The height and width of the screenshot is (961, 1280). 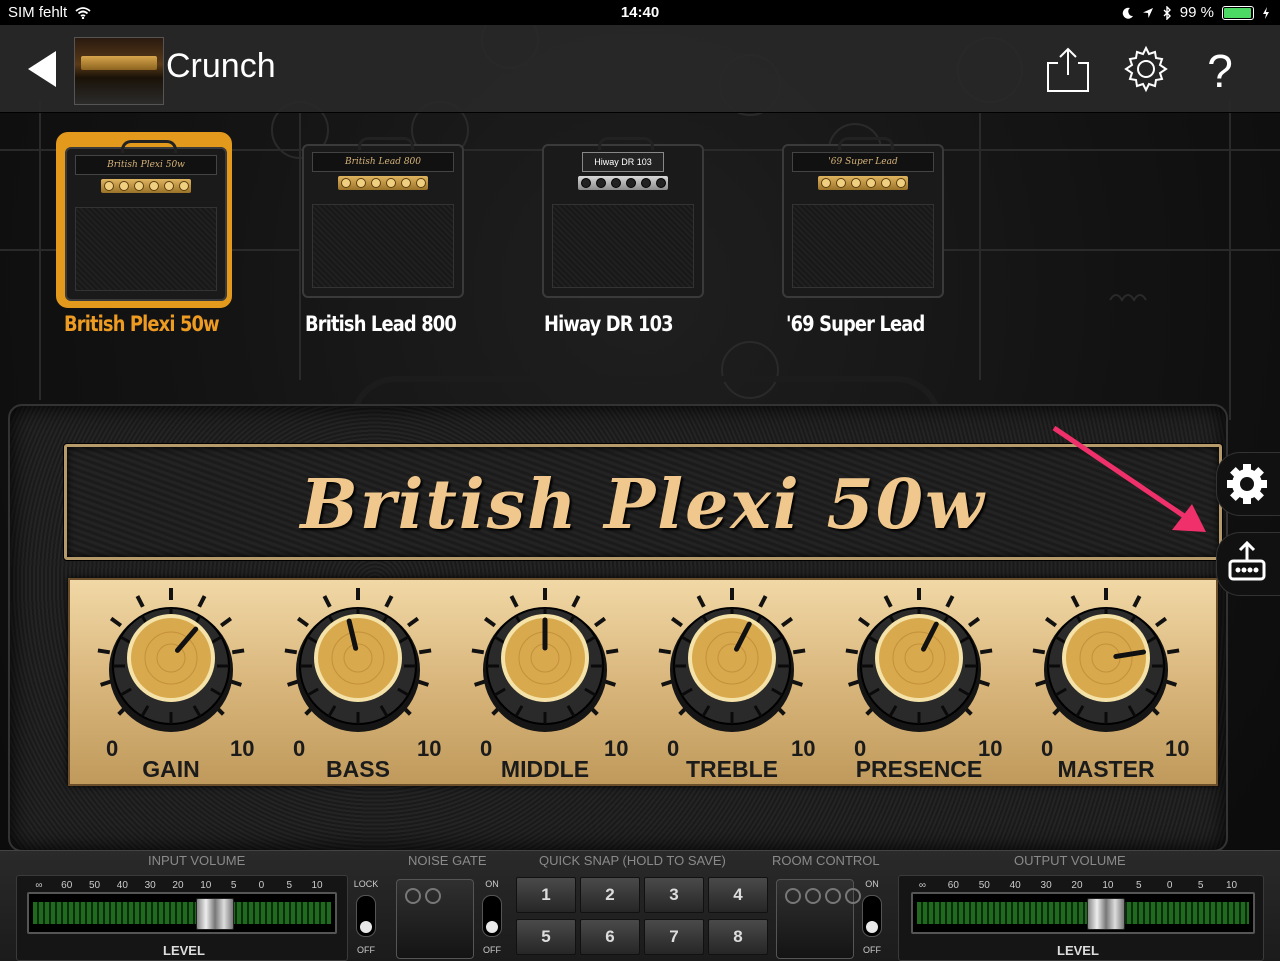 What do you see at coordinates (119, 71) in the screenshot?
I see `preset-thumbnail` at bounding box center [119, 71].